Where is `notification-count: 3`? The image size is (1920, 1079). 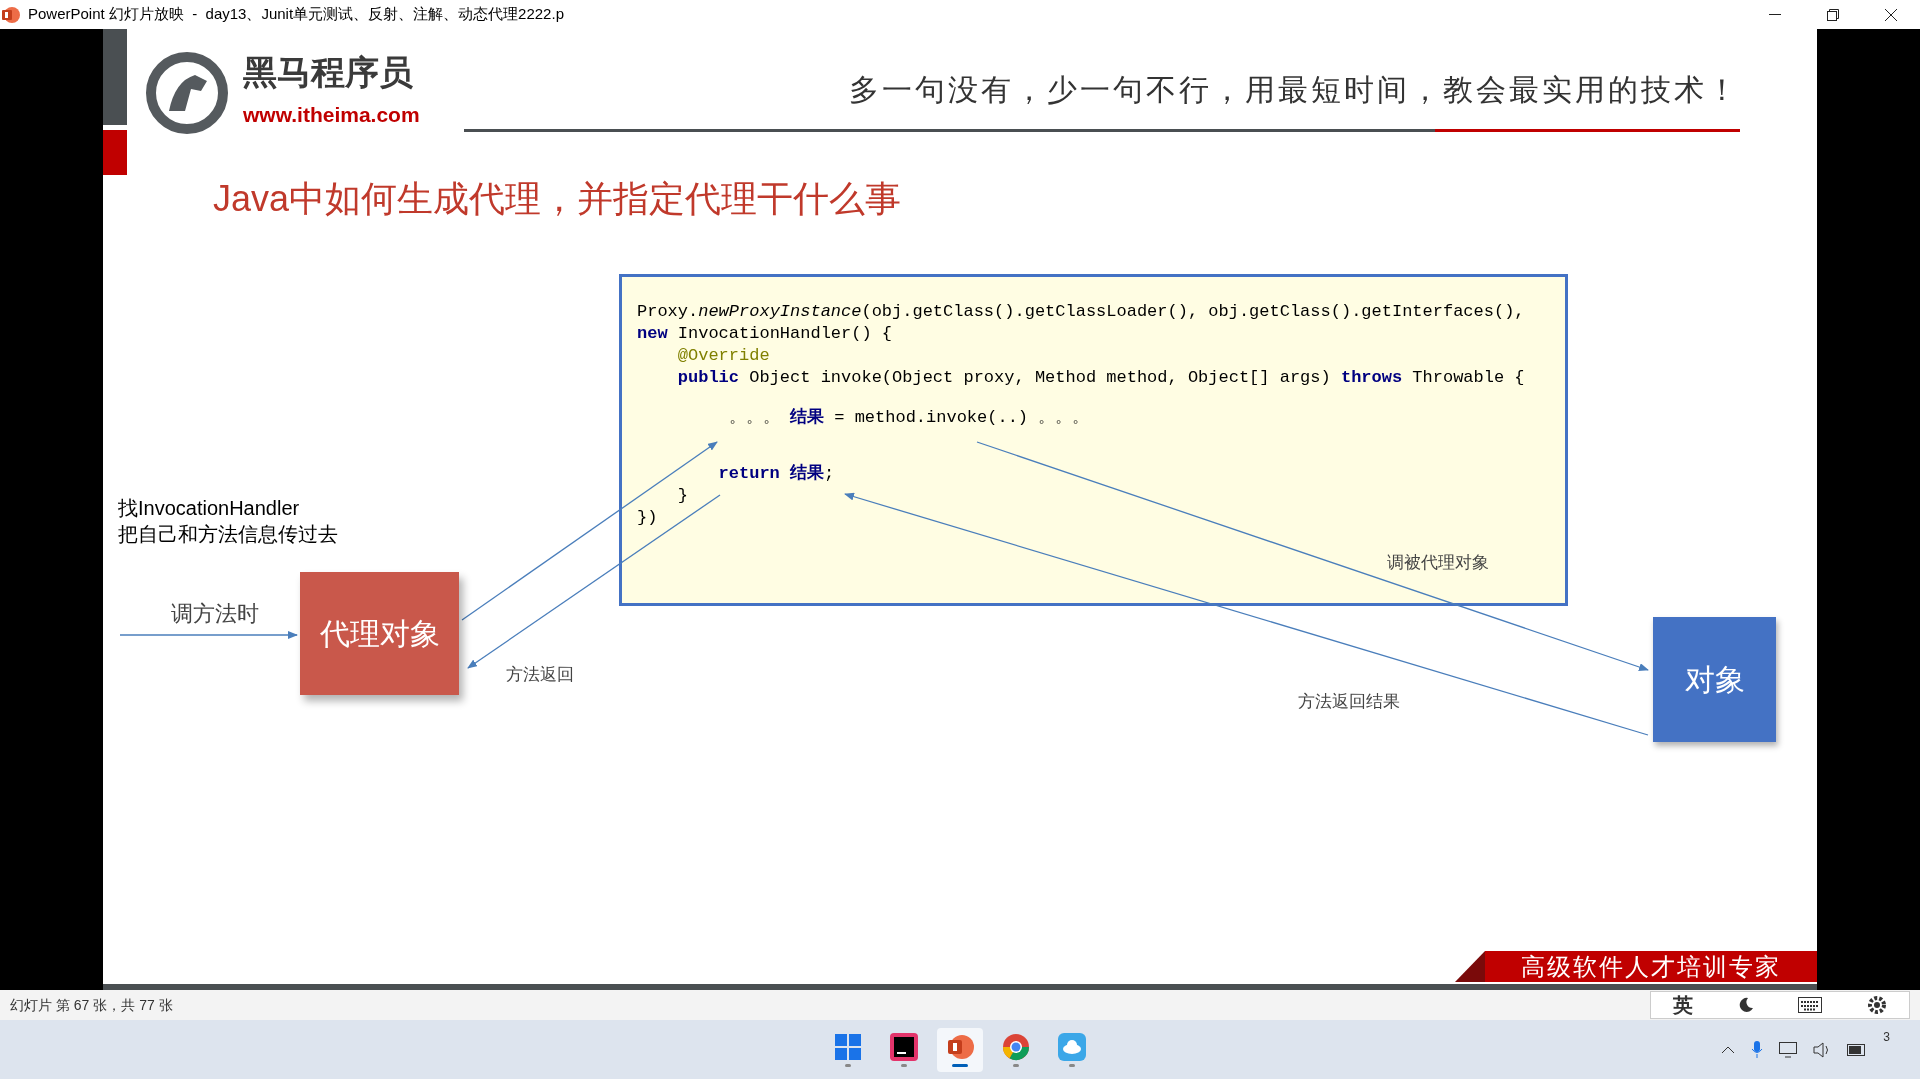
notification-count: 3 is located at coordinates (1886, 1037).